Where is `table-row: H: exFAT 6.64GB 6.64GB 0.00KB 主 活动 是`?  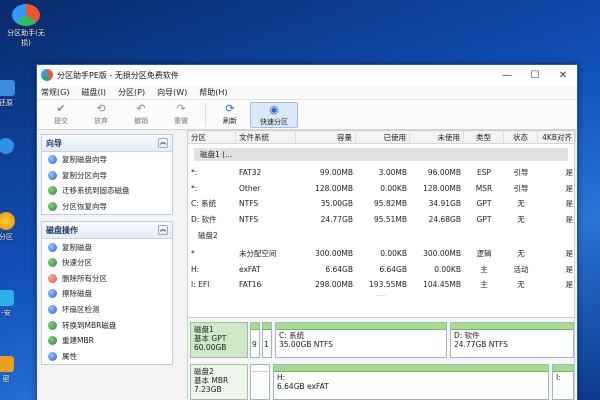
table-row: H: exFAT 6.64GB 6.64GB 0.00KB 主 活动 是 is located at coordinates (381, 270).